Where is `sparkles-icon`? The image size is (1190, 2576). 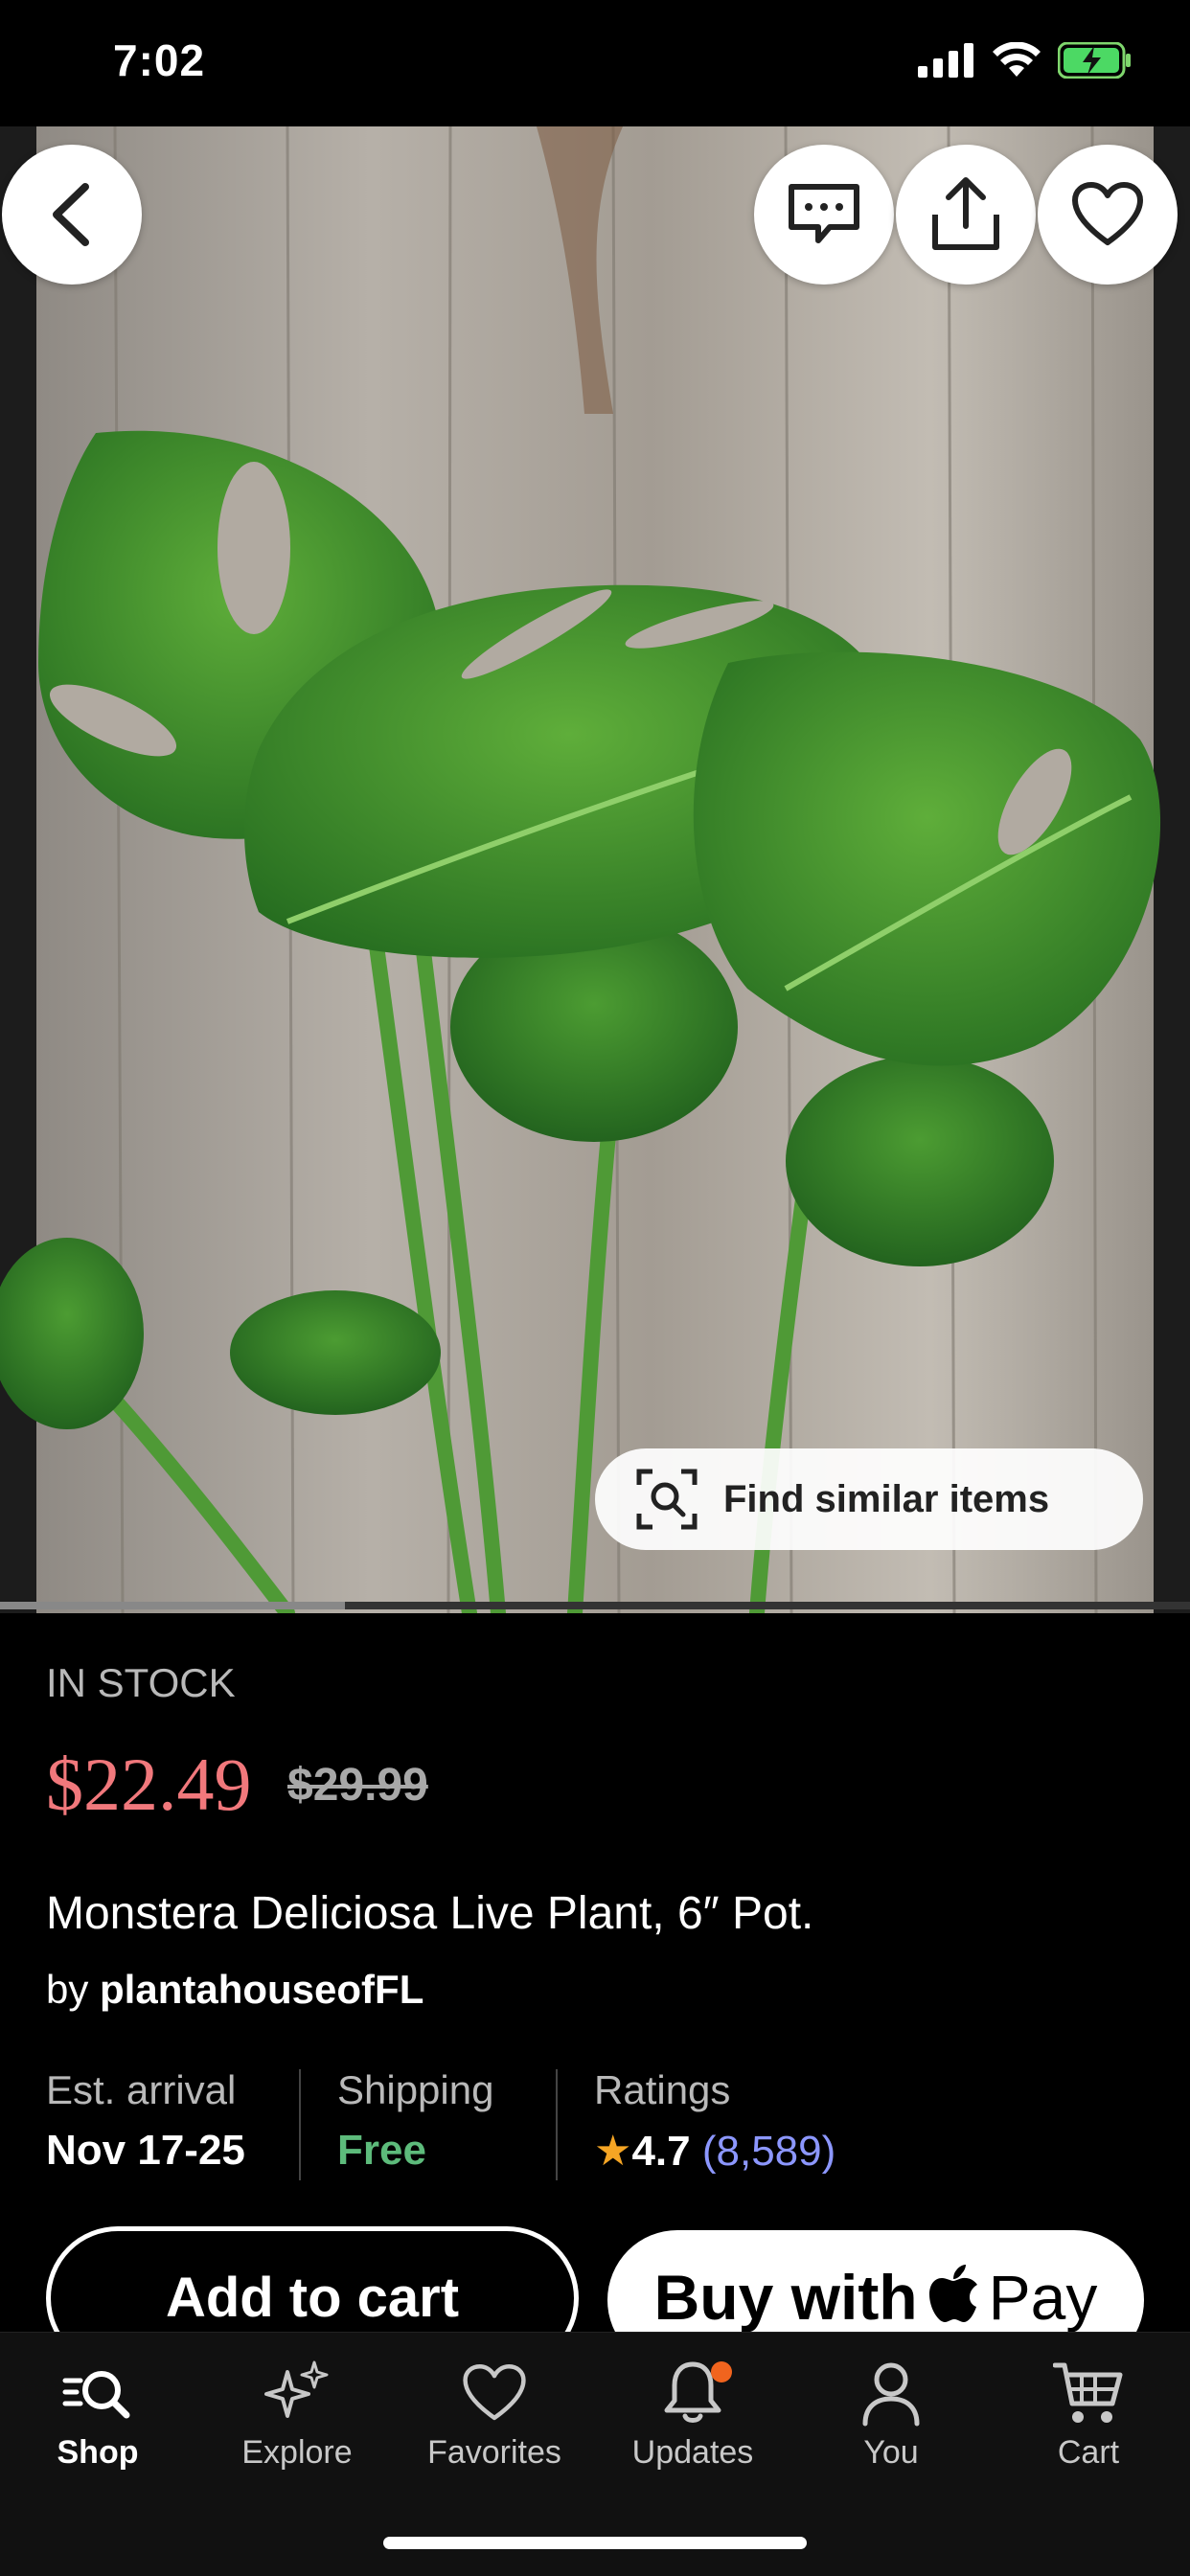 sparkles-icon is located at coordinates (297, 2393).